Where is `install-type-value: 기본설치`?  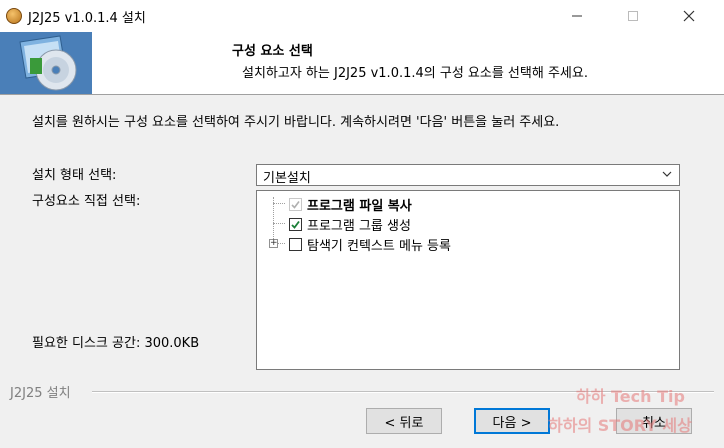 install-type-value: 기본설치 is located at coordinates (287, 178).